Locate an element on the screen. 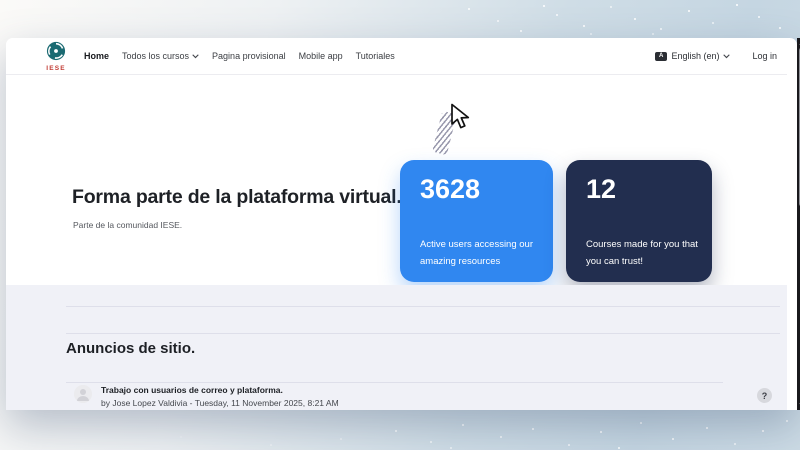  navbar-right: A English (en) Log in is located at coordinates (721, 56).